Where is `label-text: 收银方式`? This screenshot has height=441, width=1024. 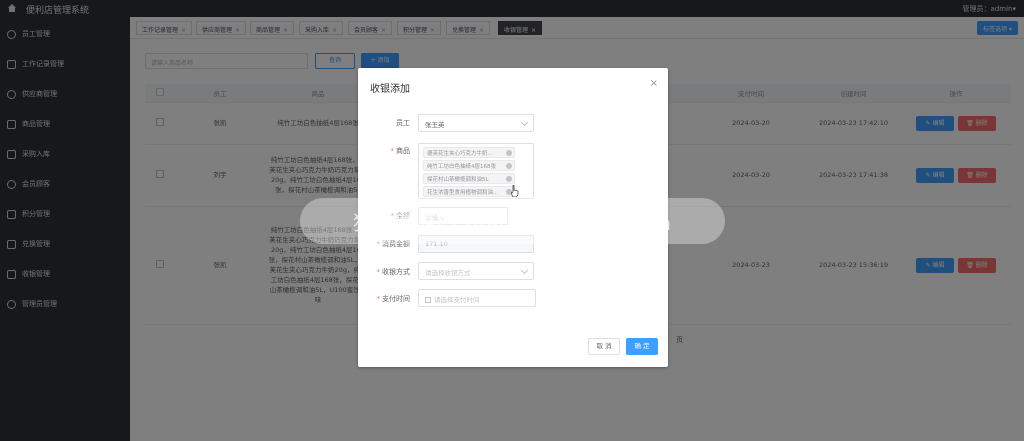 label-text: 收银方式 is located at coordinates (396, 272).